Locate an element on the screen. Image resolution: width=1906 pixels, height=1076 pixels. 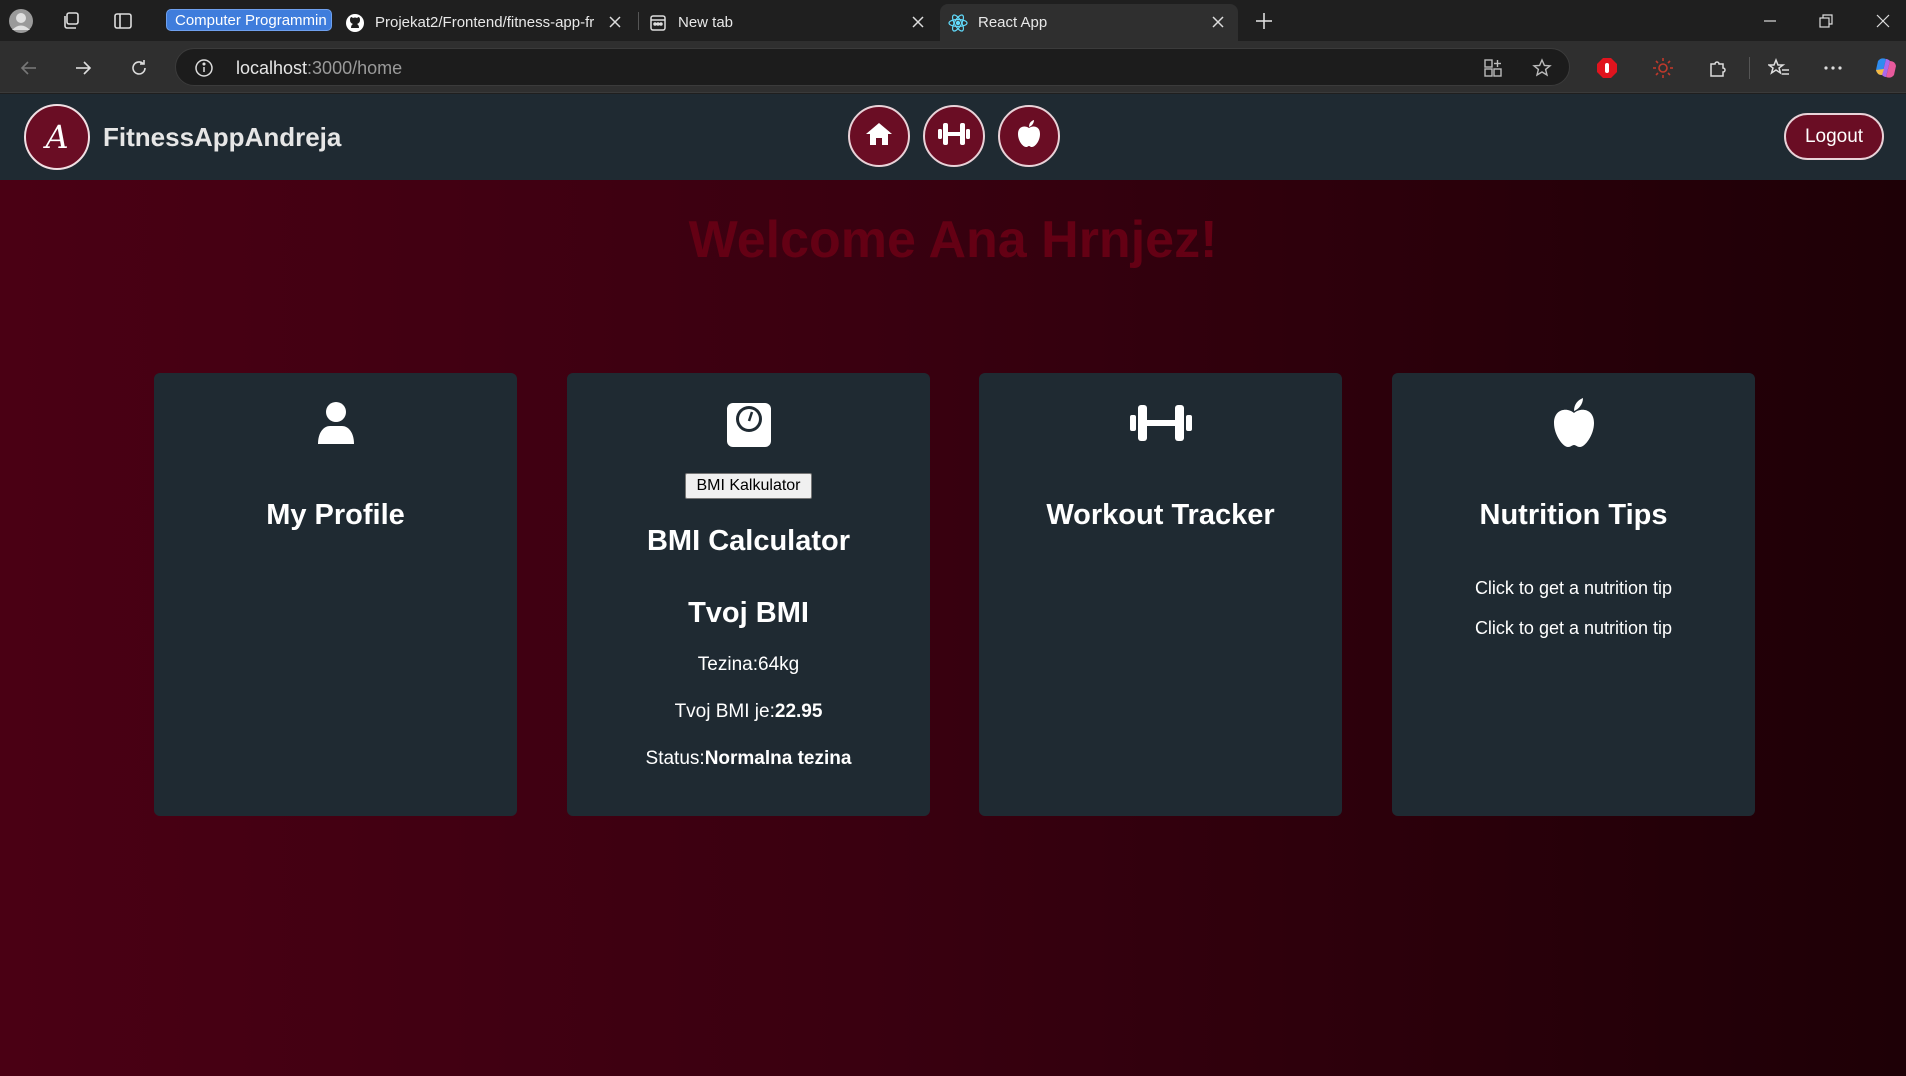
status-label: Status: is located at coordinates (675, 758).